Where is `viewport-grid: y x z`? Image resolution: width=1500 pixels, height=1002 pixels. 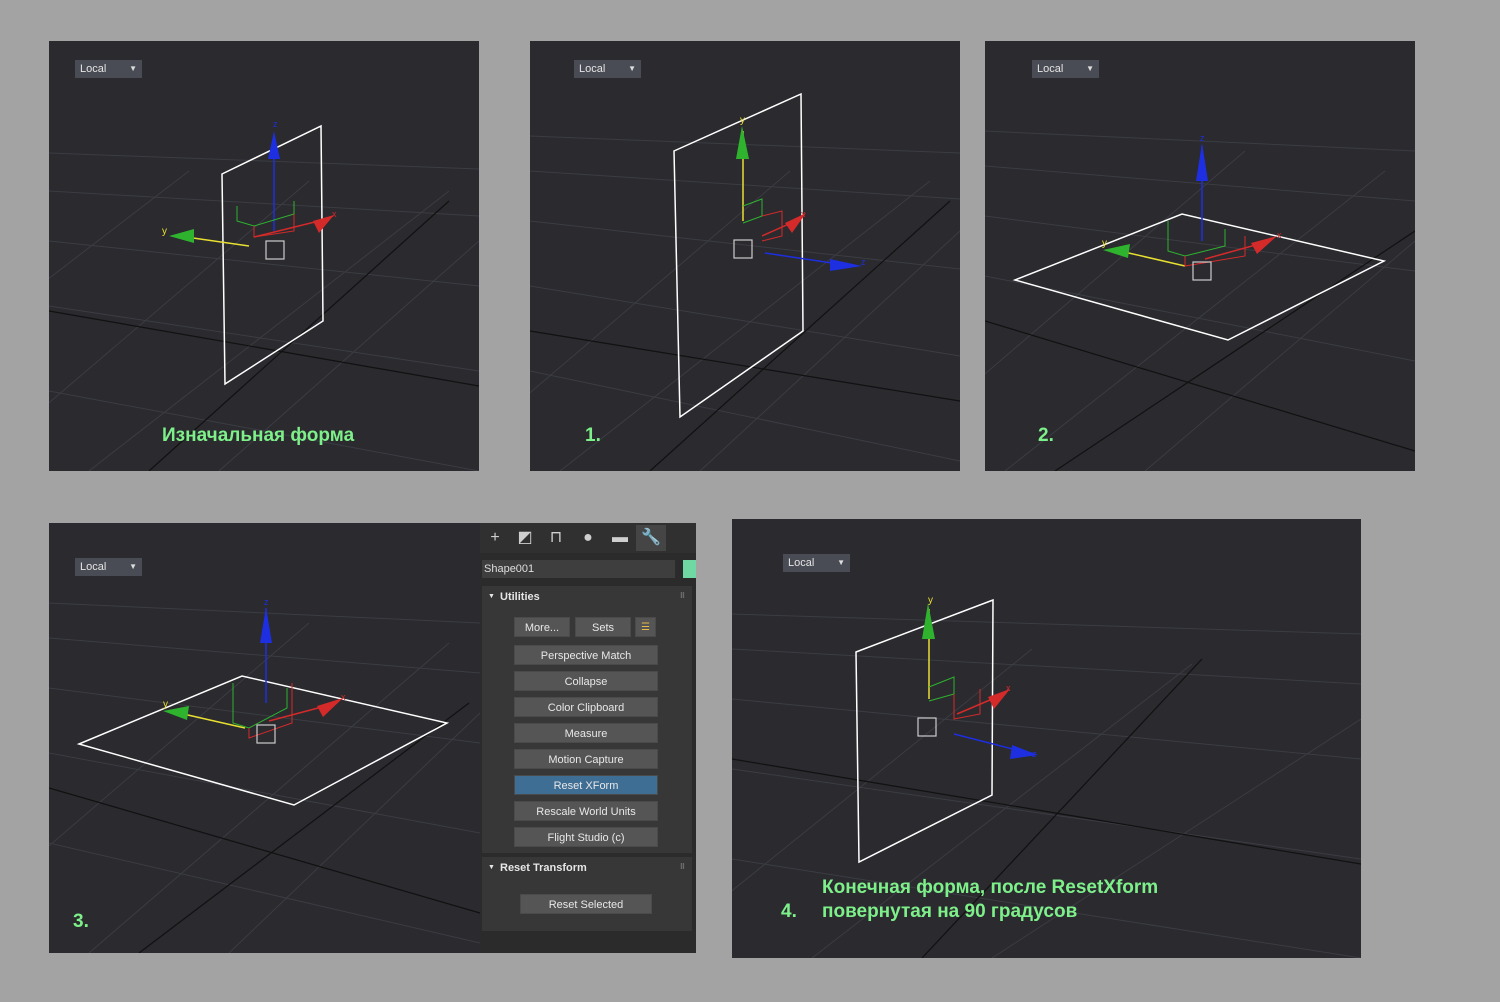 viewport-grid: y x z is located at coordinates (745, 281).